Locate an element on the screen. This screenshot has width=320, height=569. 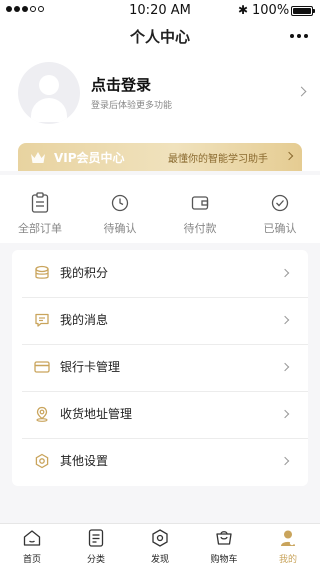
message-icon is located at coordinates (42, 320).